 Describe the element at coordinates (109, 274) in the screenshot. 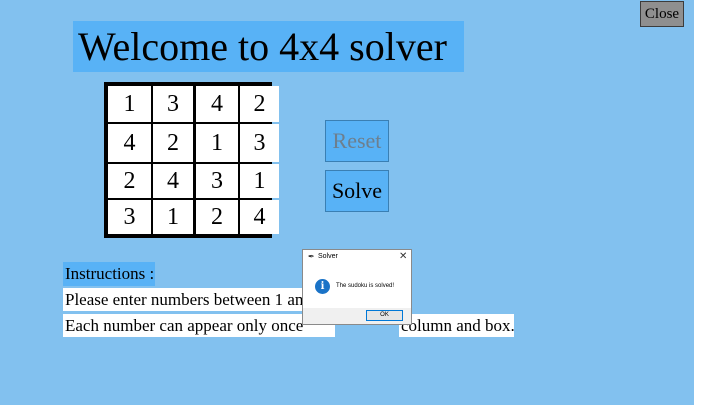

I see `instructions-heading: Instructions :` at that location.